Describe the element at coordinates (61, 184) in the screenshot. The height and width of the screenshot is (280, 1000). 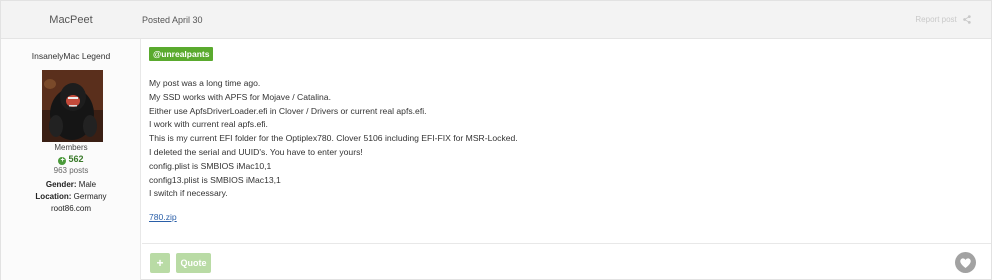
I see `gender-label: Gender:` at that location.